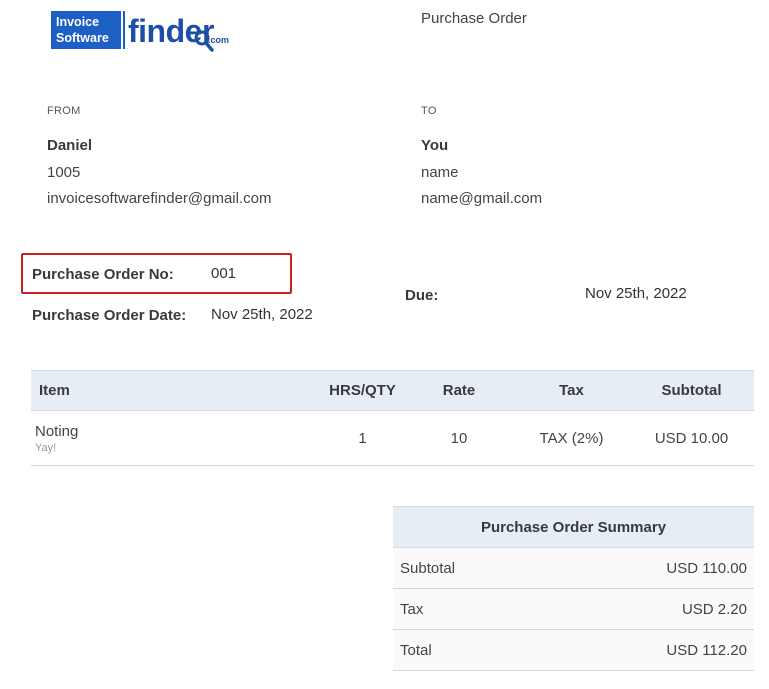 This screenshot has width=769, height=689. What do you see at coordinates (482, 198) in the screenshot?
I see `to-email: name@gmail.com` at bounding box center [482, 198].